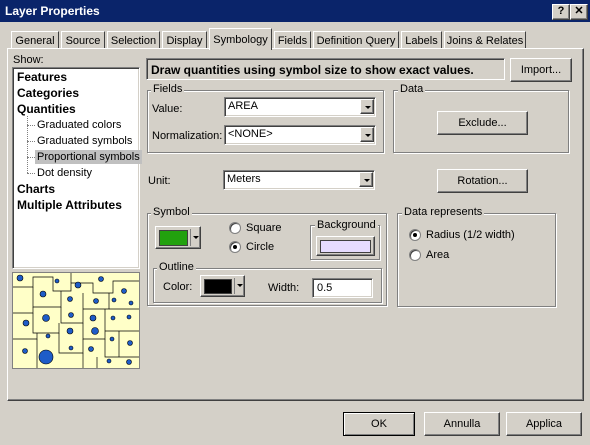  I want to click on ok-button: OK, so click(379, 424).